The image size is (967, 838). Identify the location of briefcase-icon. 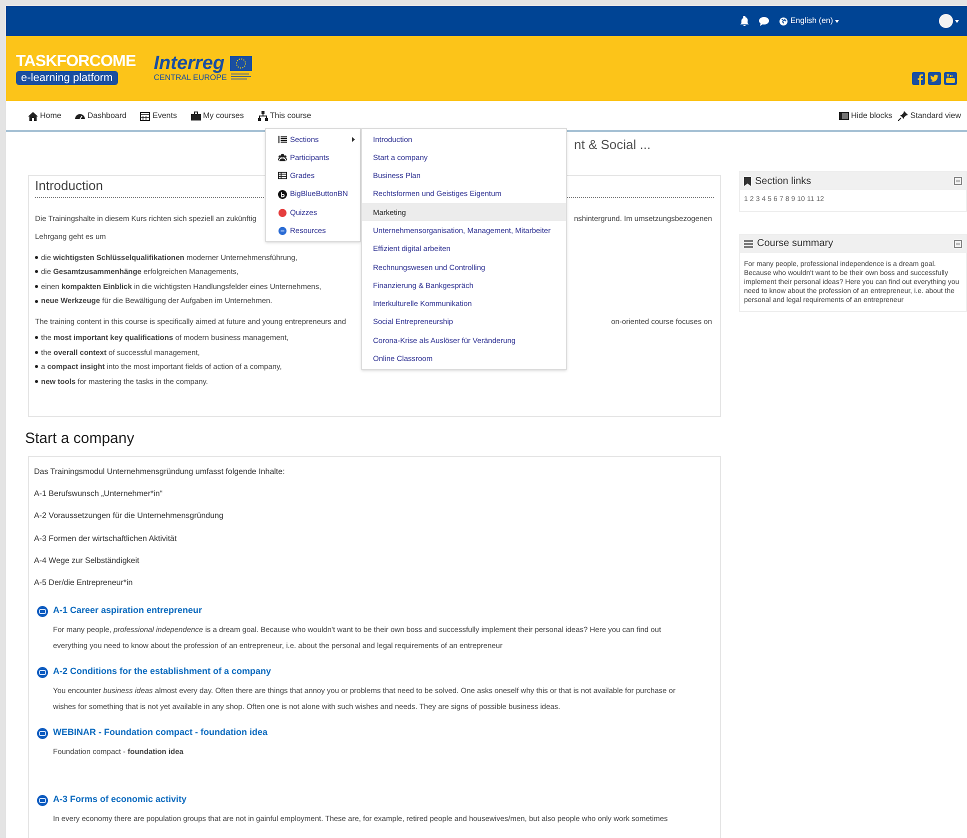
(195, 115).